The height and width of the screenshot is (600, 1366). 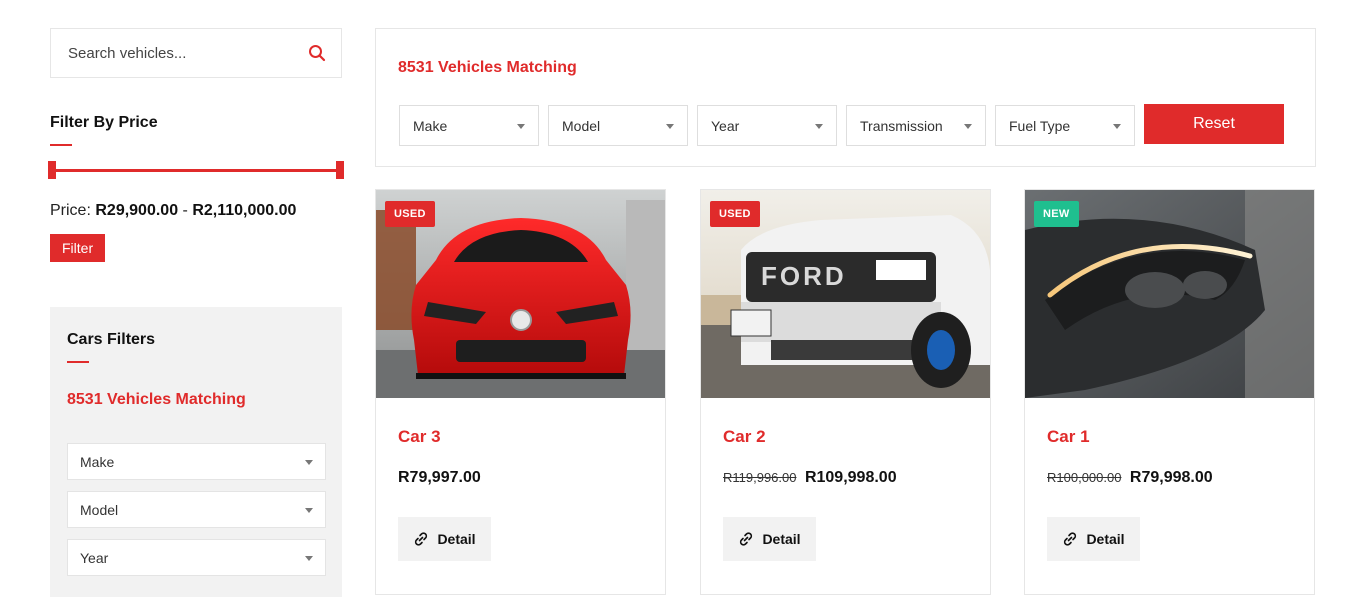 What do you see at coordinates (317, 53) in the screenshot?
I see `search-icon` at bounding box center [317, 53].